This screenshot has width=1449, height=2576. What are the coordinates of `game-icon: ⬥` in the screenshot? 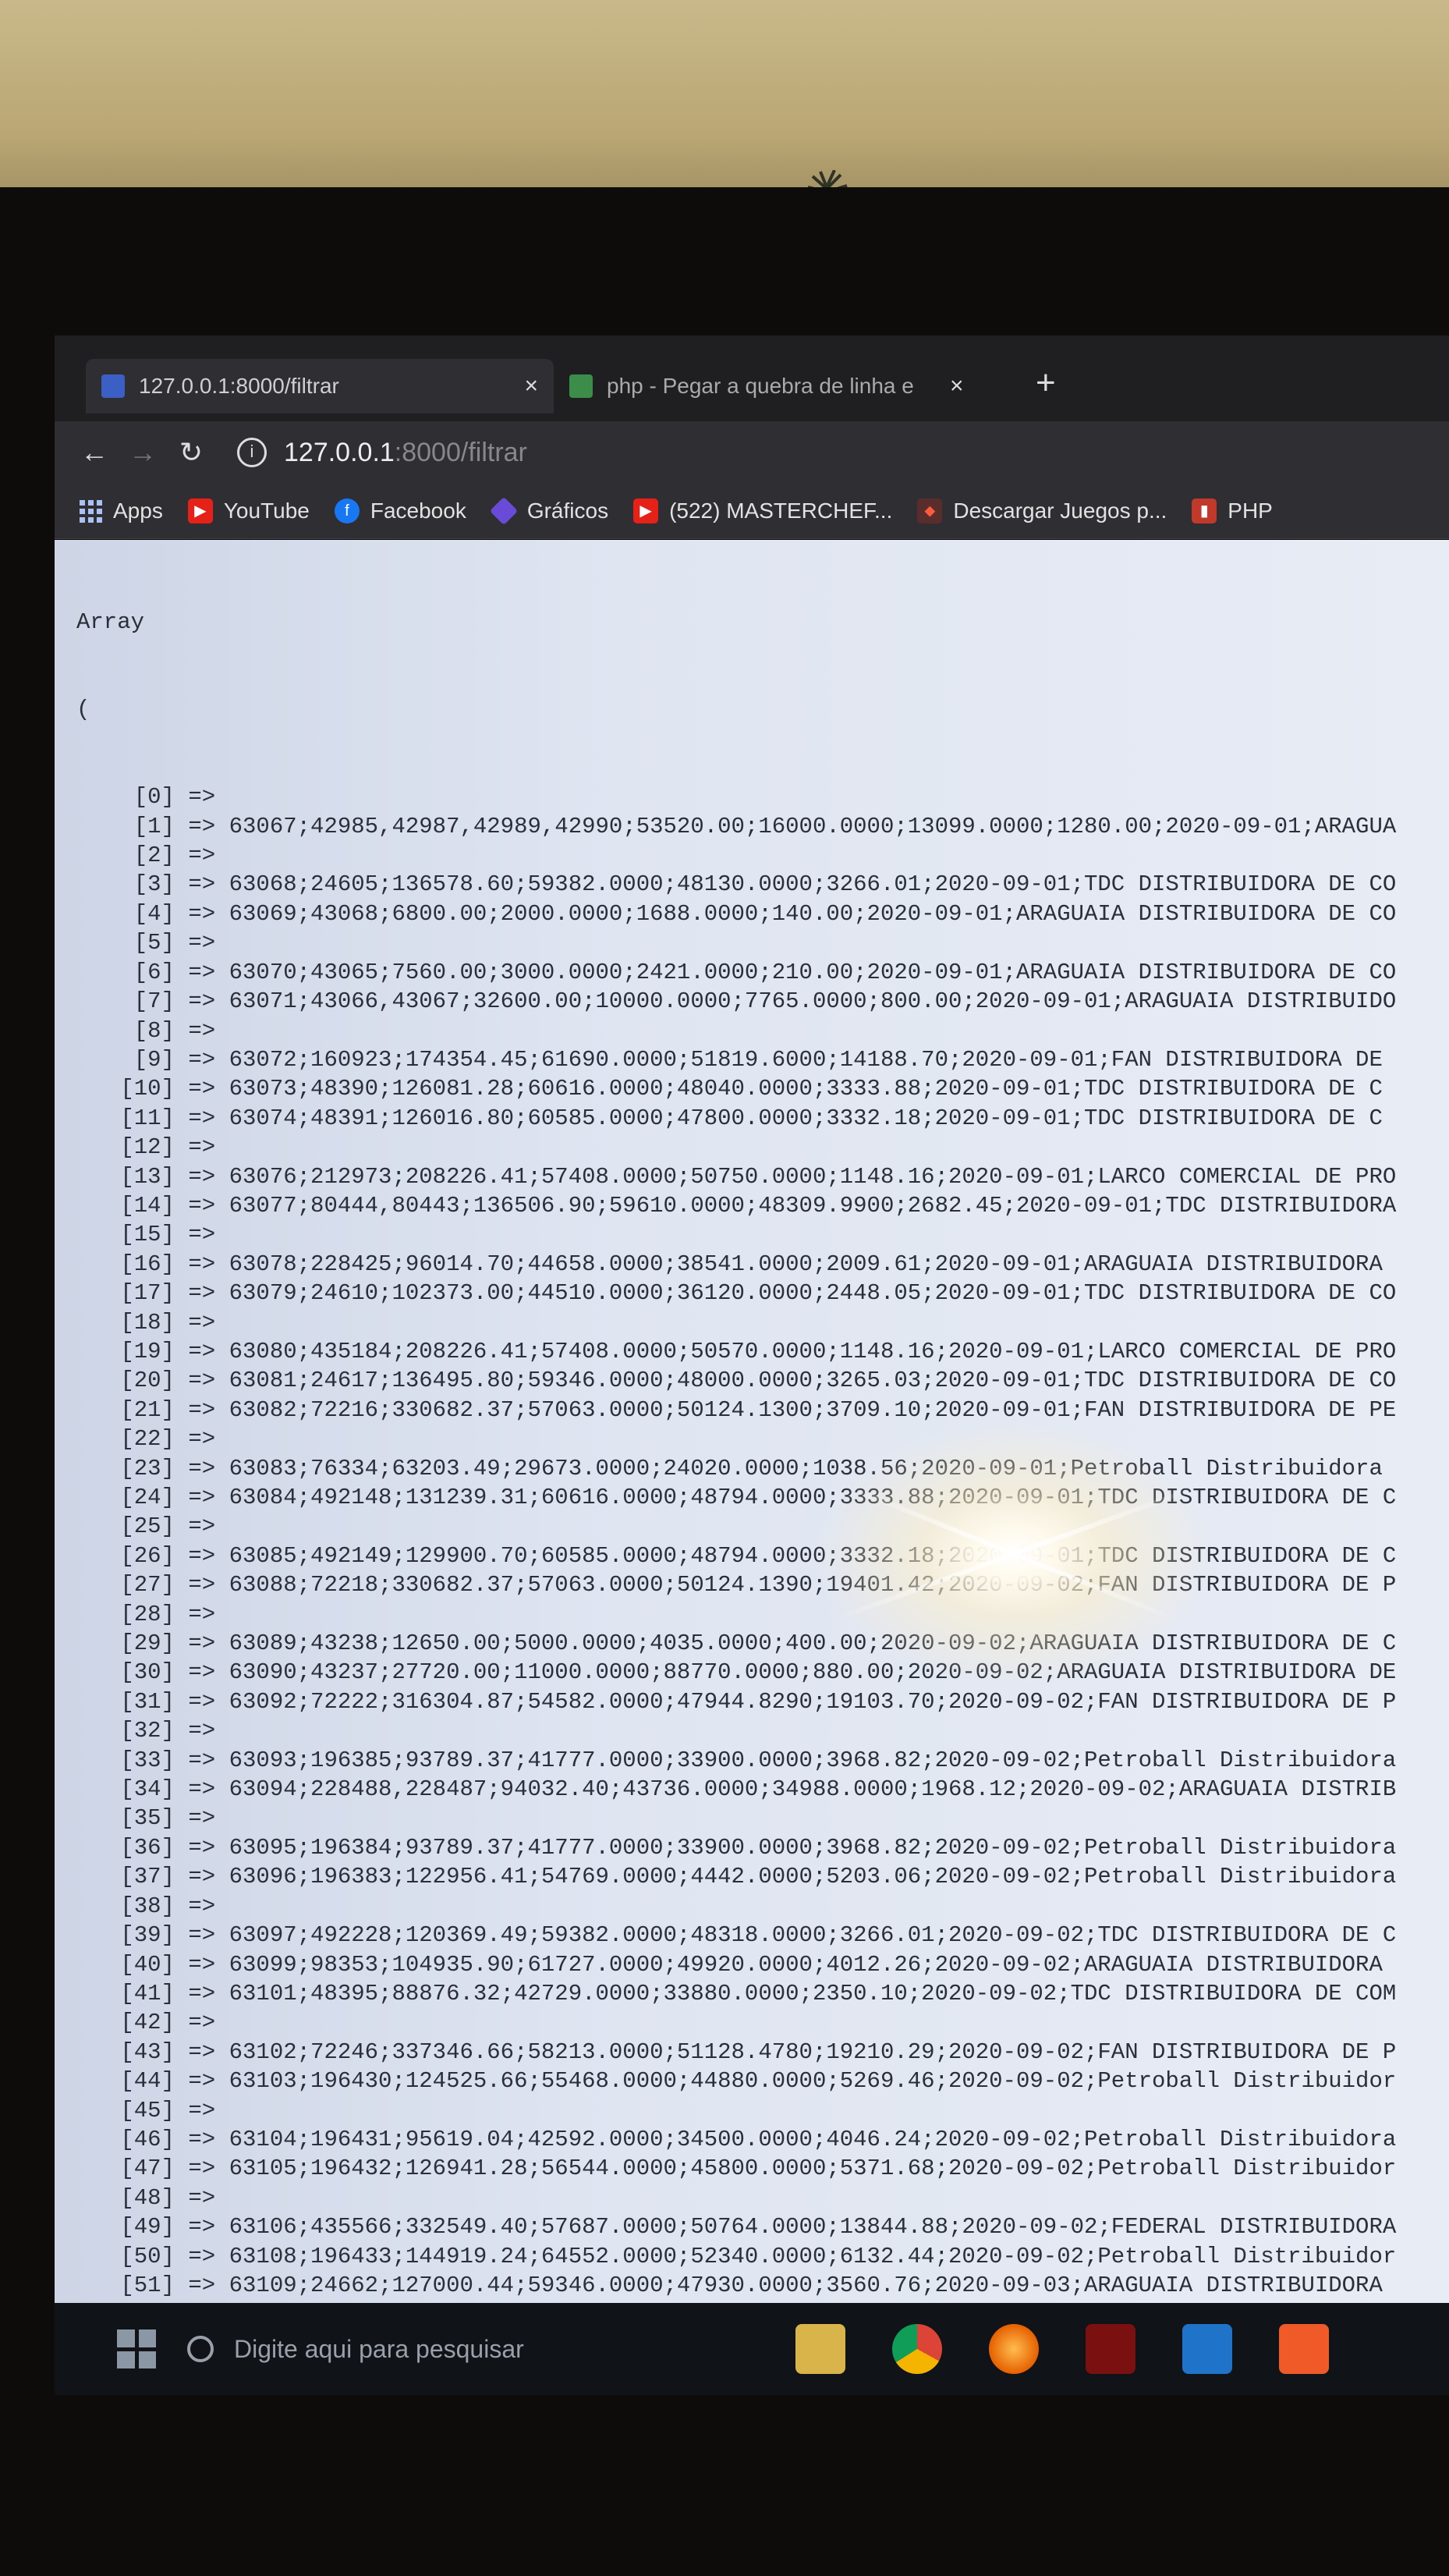 It's located at (930, 511).